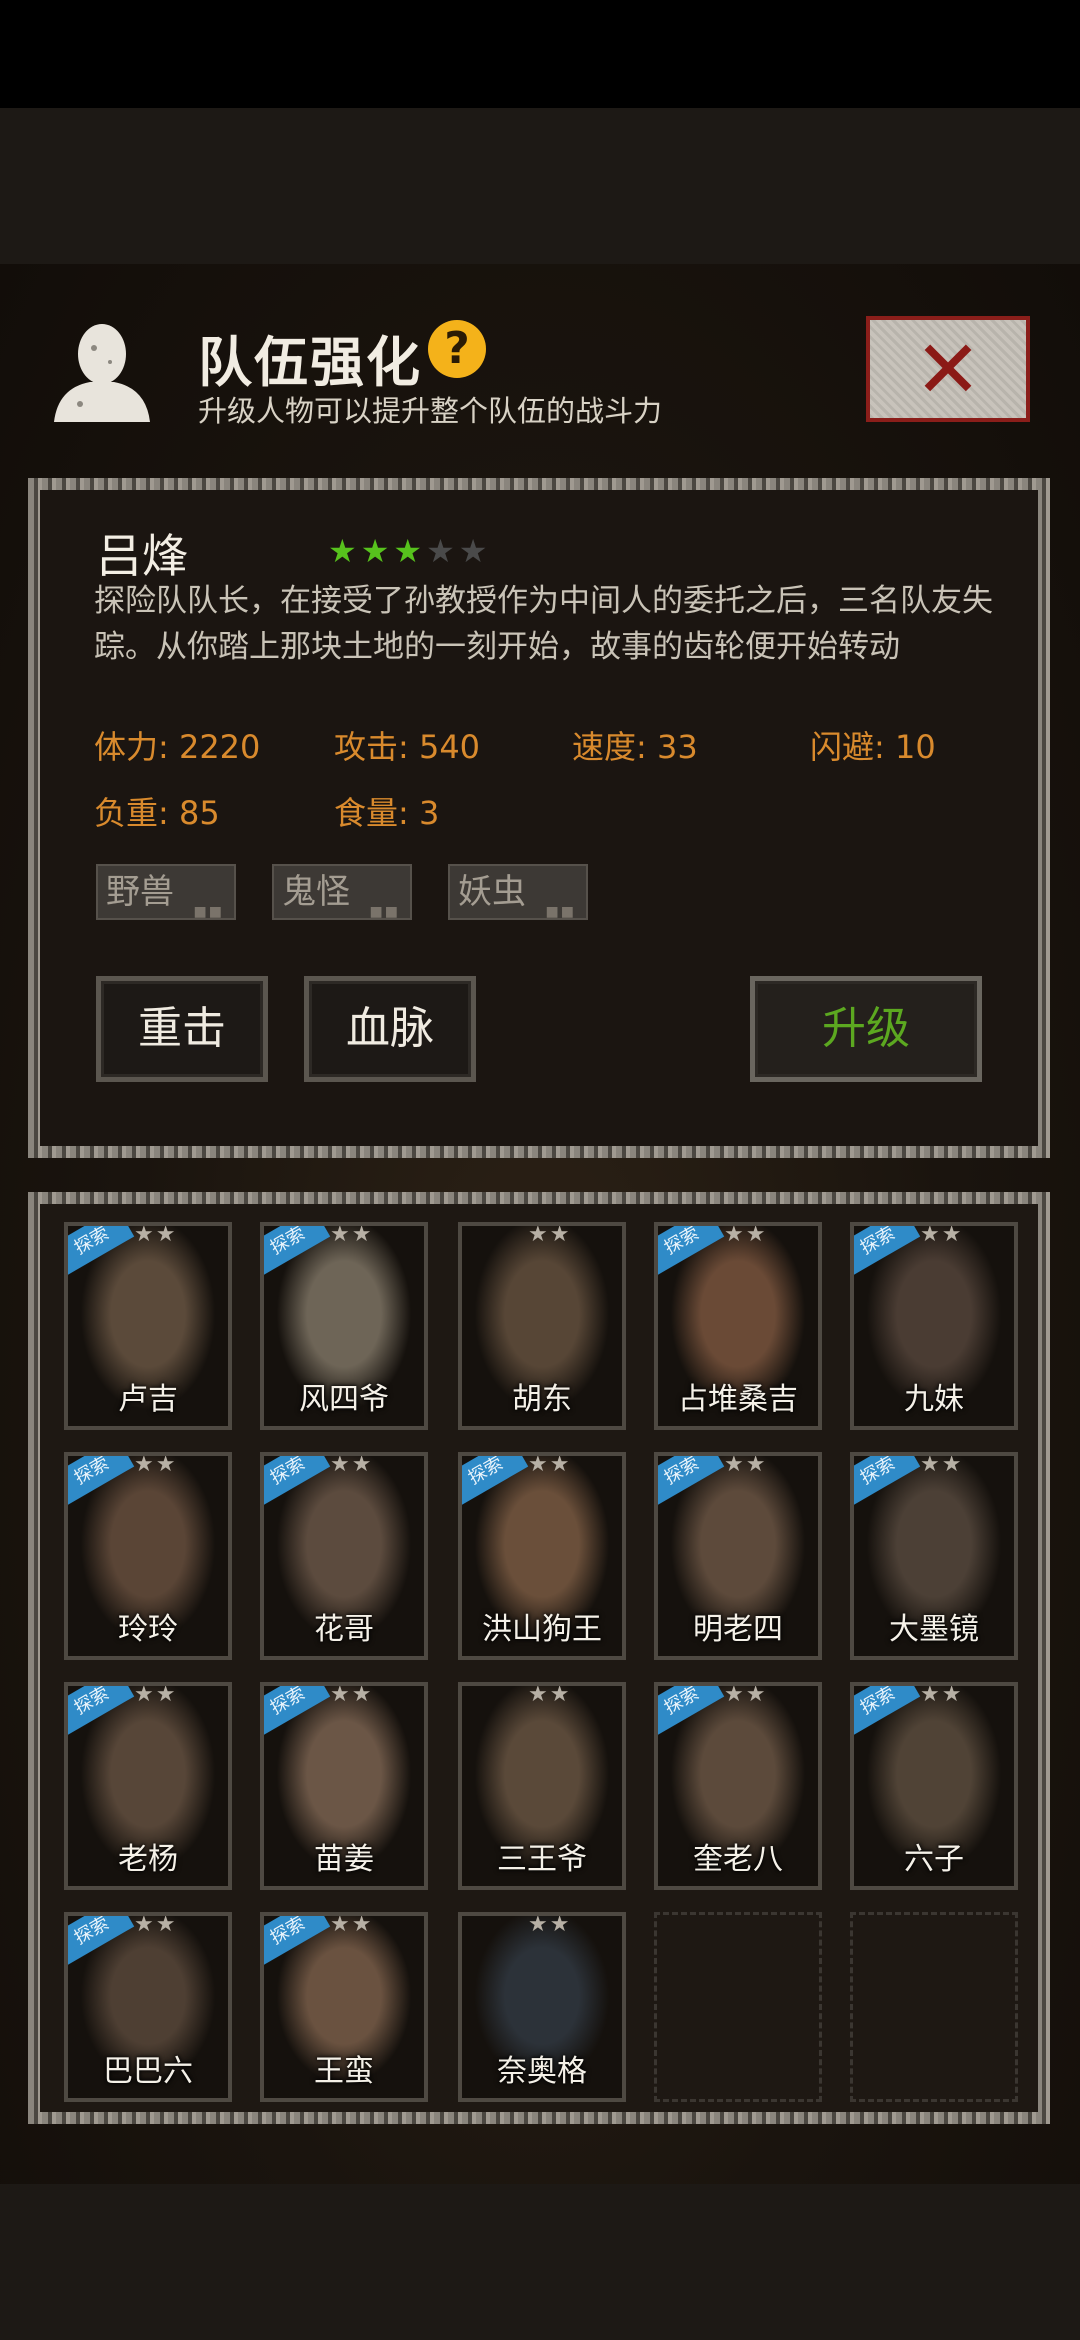 The width and height of the screenshot is (1080, 2340). I want to click on character-card: ★★ 三王爷, so click(542, 1786).